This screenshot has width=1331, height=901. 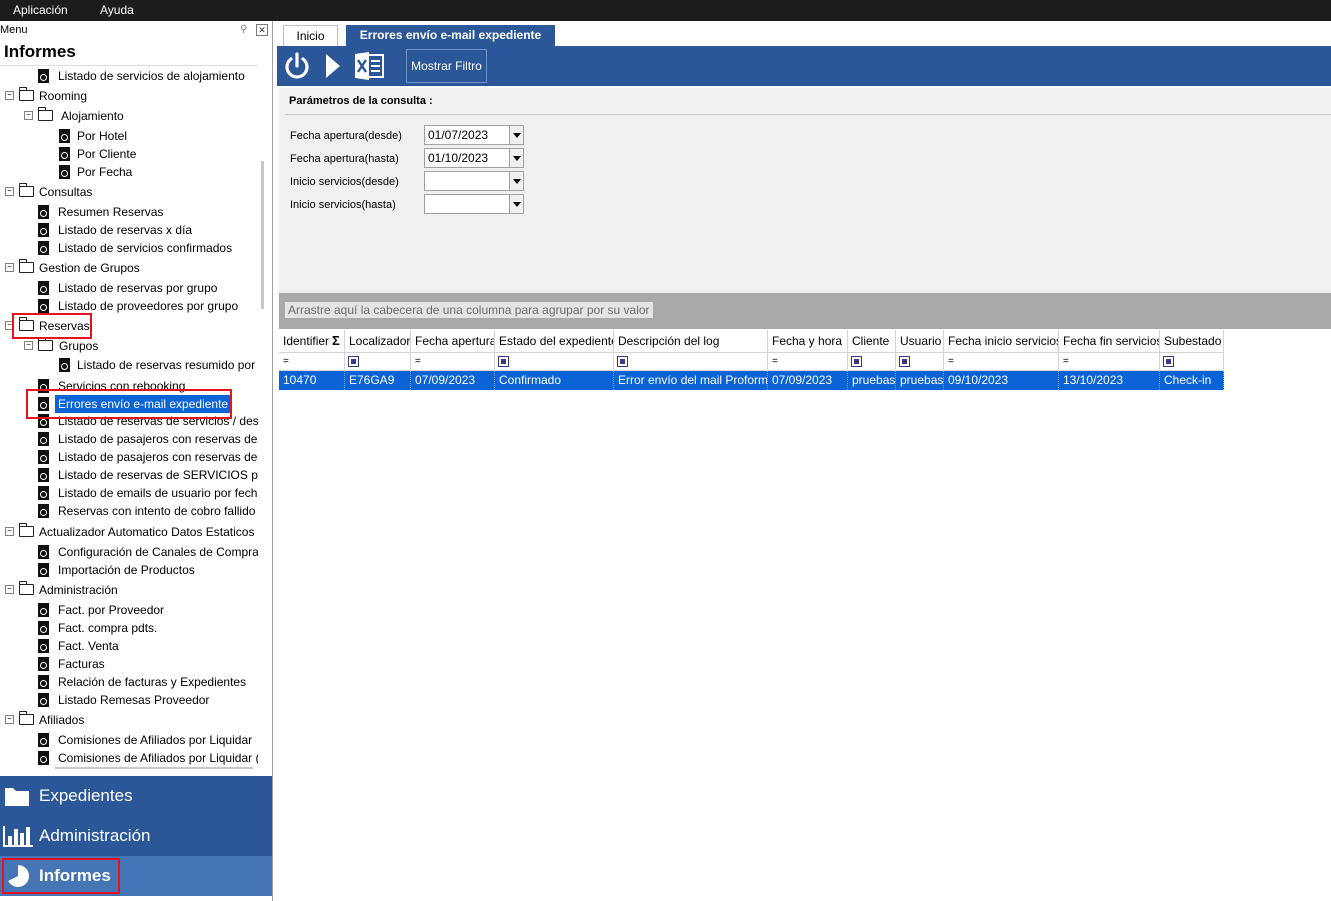 I want to click on inicio-servicios-desde-label: Inicio servicios(desde), so click(x=344, y=182).